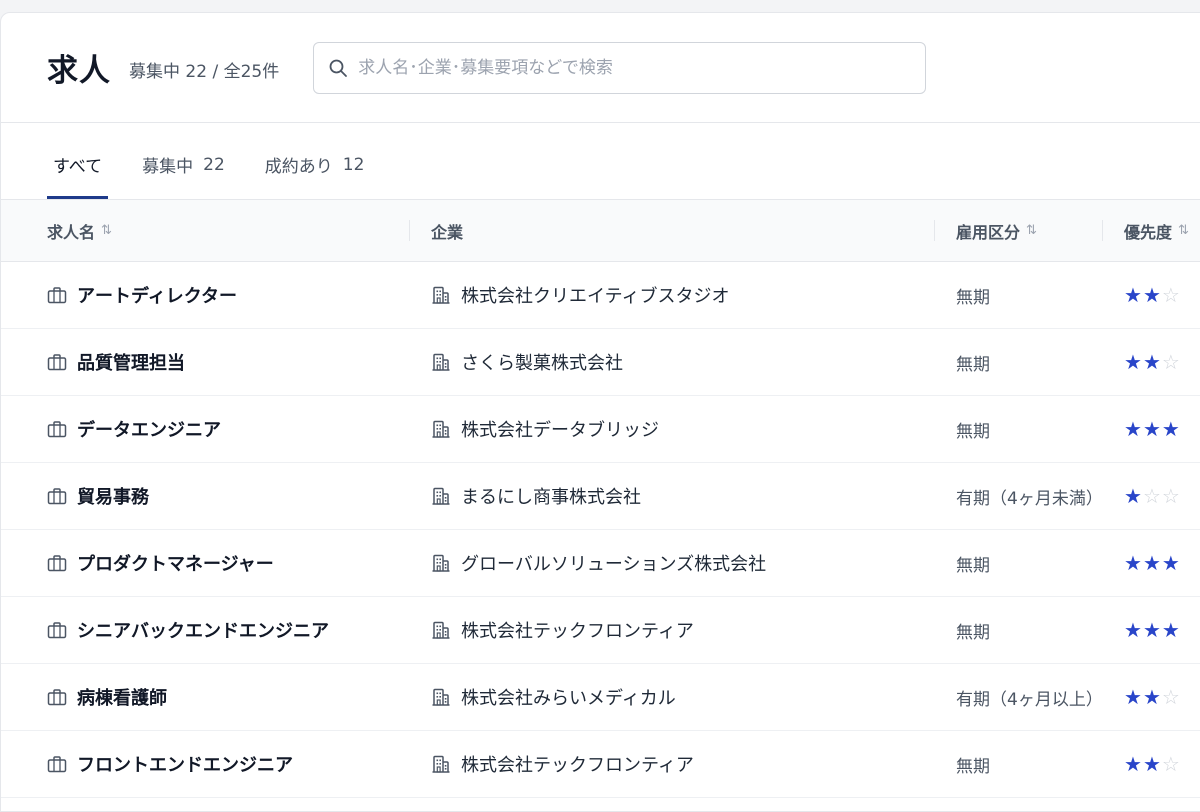  What do you see at coordinates (205, 697) in the screenshot?
I see `job-cell: 病棟看護師` at bounding box center [205, 697].